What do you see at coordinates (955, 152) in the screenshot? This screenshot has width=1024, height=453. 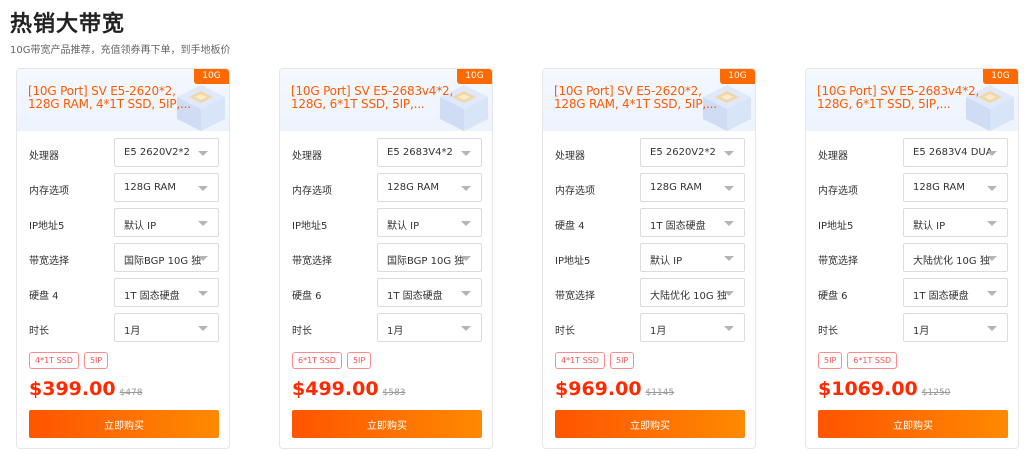 I see `option-select: E5 2683V4 DUA` at bounding box center [955, 152].